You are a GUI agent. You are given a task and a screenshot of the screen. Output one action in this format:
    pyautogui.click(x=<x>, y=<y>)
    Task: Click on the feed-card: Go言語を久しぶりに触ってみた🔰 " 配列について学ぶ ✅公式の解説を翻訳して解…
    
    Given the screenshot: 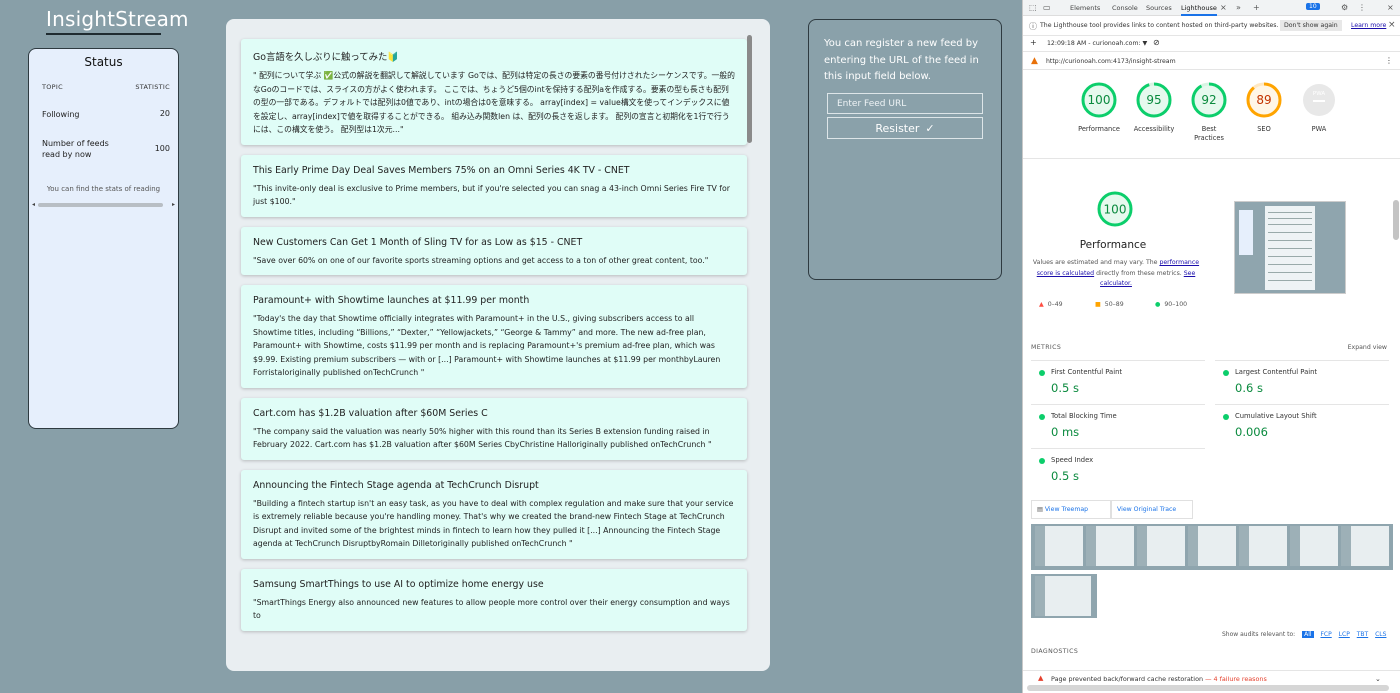 What is the action you would take?
    pyautogui.click(x=494, y=92)
    